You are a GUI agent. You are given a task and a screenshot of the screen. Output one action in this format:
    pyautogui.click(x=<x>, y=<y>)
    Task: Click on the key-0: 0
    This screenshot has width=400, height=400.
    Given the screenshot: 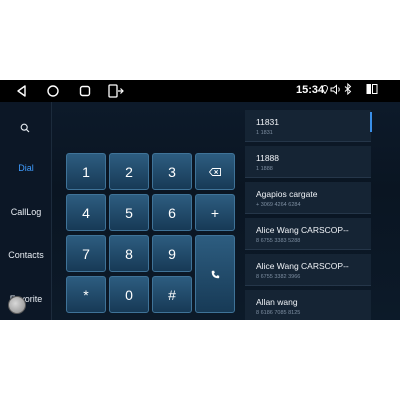 What is the action you would take?
    pyautogui.click(x=129, y=294)
    